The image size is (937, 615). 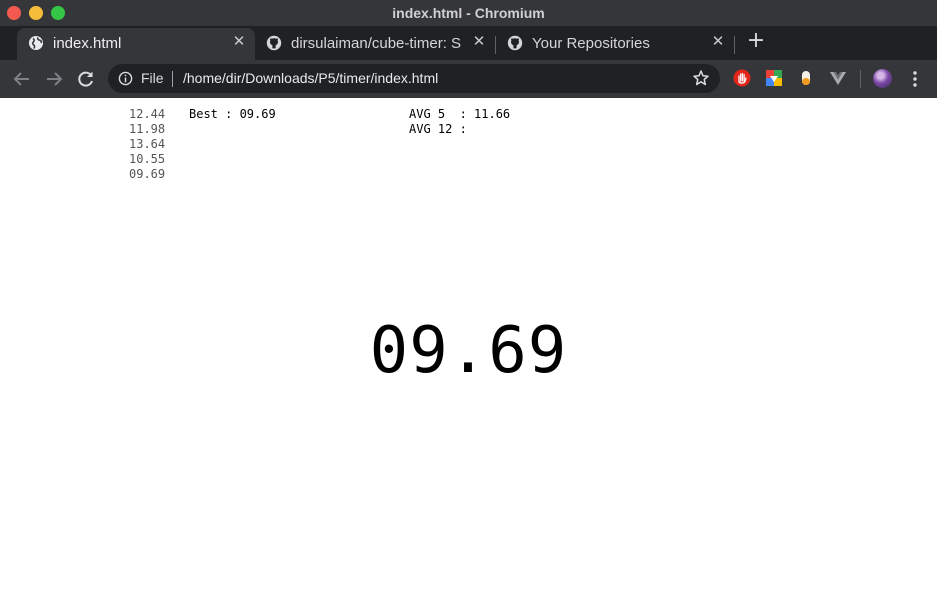 What do you see at coordinates (147, 114) in the screenshot?
I see `list-item: 12.44` at bounding box center [147, 114].